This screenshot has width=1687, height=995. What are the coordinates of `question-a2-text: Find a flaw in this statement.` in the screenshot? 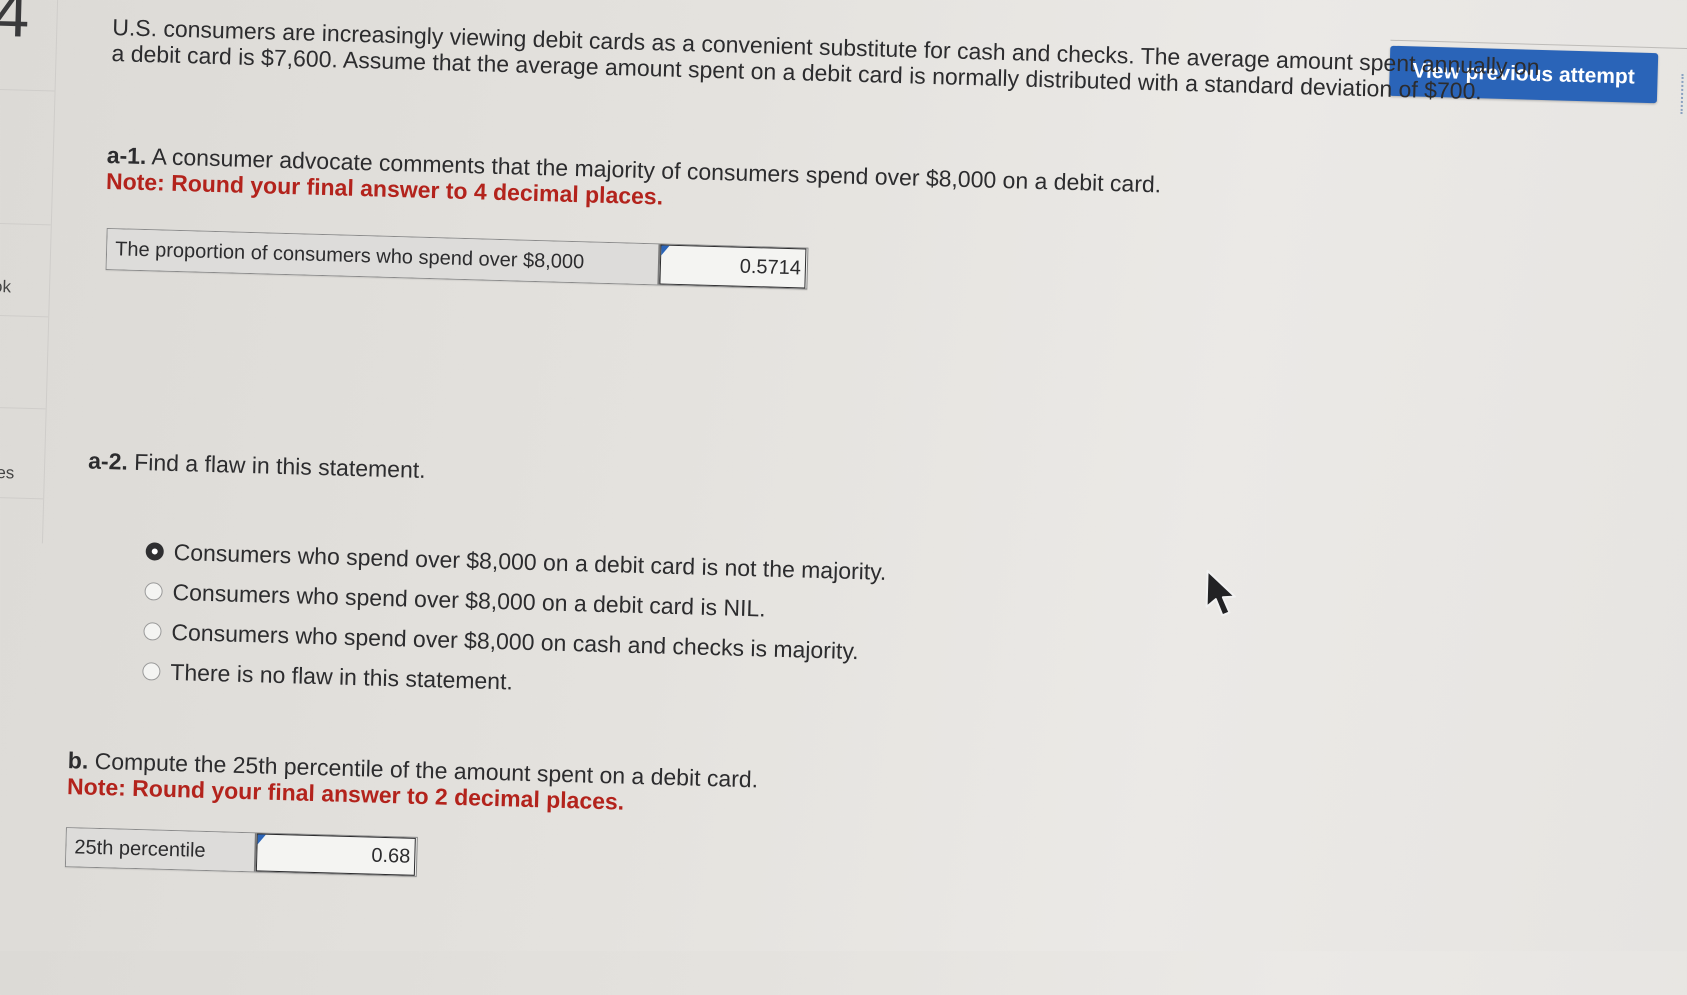 It's located at (279, 465).